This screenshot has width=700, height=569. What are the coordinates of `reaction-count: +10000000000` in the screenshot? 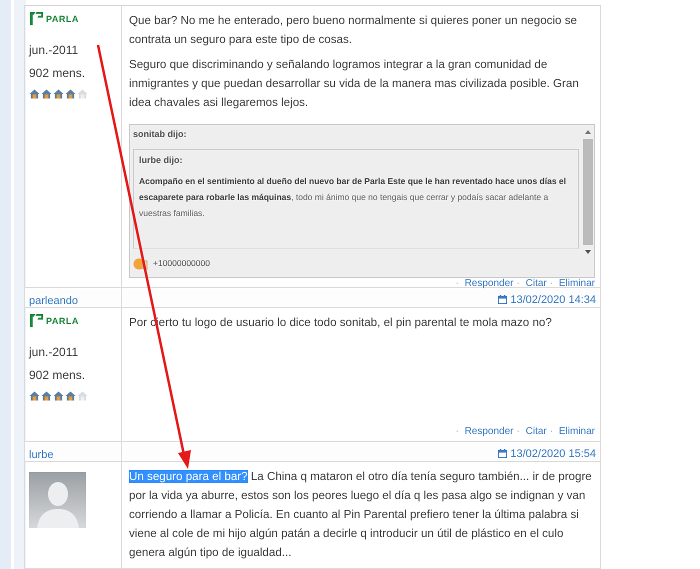 It's located at (181, 263).